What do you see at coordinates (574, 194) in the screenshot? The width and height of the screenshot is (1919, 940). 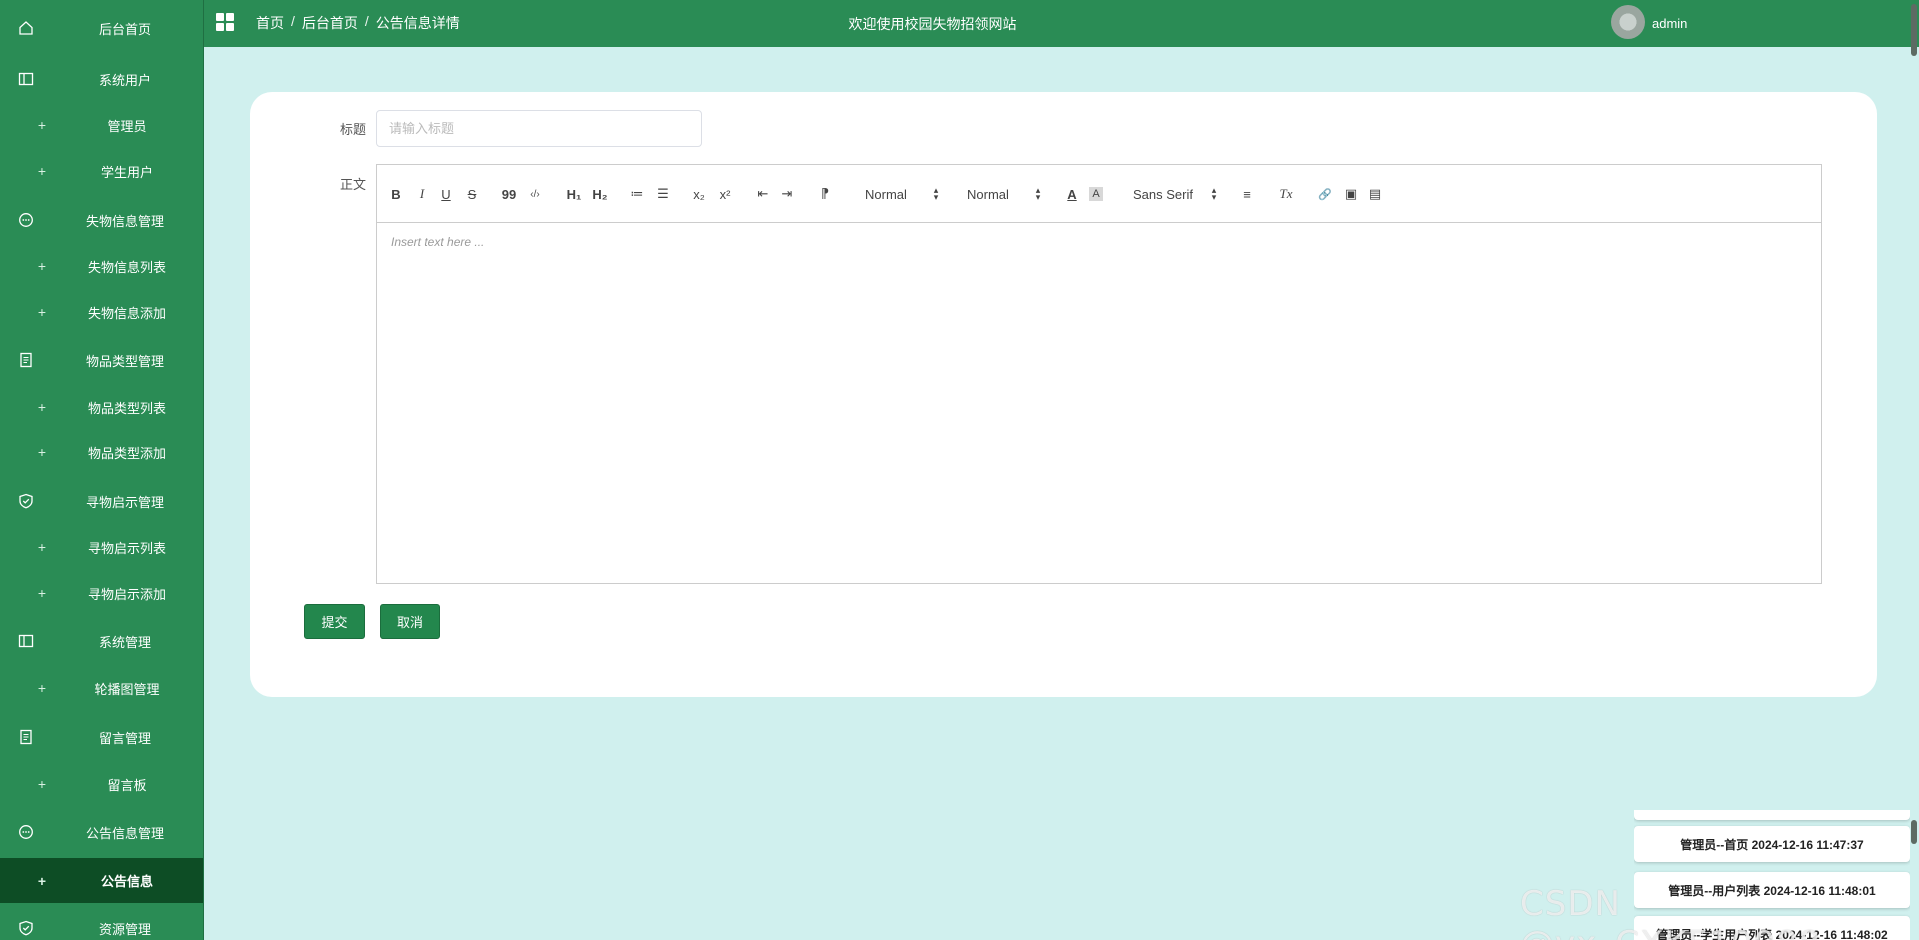 I see `header-1-button: H₁` at bounding box center [574, 194].